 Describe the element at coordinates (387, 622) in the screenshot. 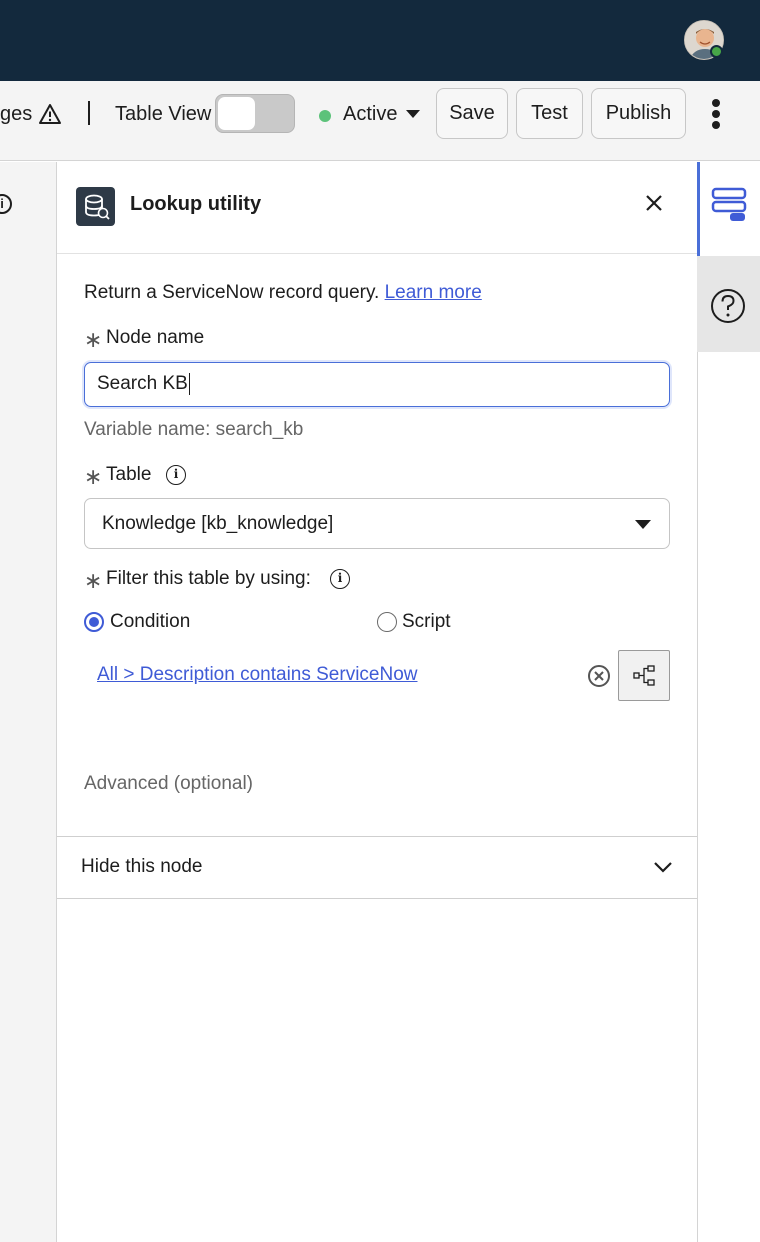

I see `script-radio` at that location.